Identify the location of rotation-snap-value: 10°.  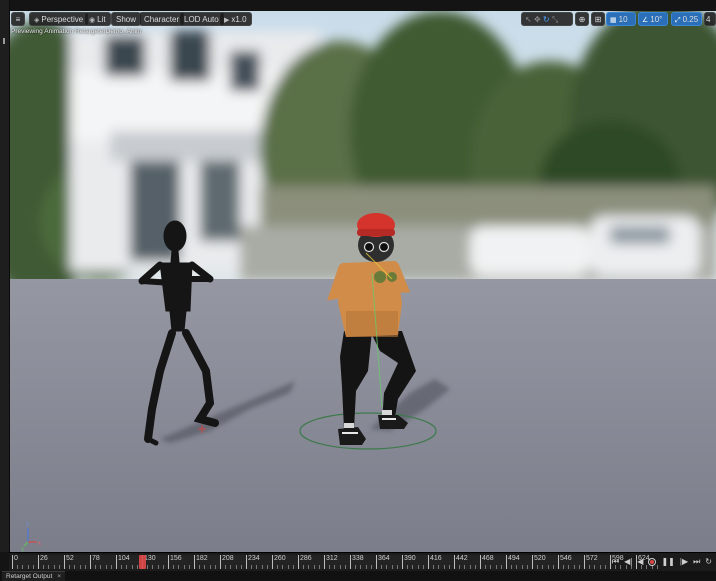
(656, 19).